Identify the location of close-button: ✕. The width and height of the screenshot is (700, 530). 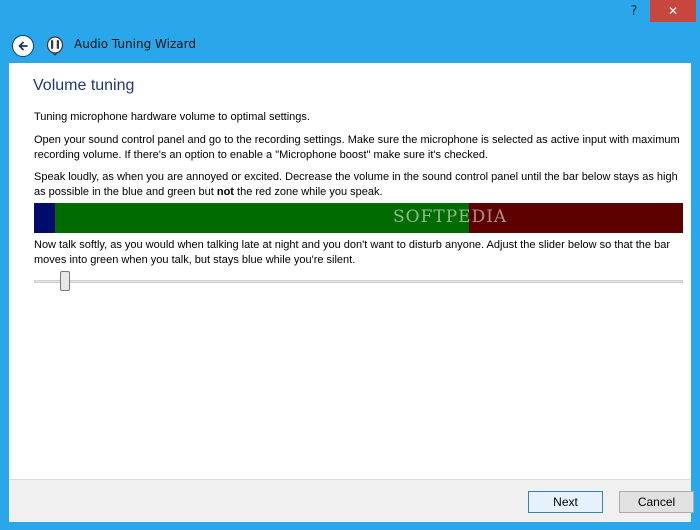
(673, 11).